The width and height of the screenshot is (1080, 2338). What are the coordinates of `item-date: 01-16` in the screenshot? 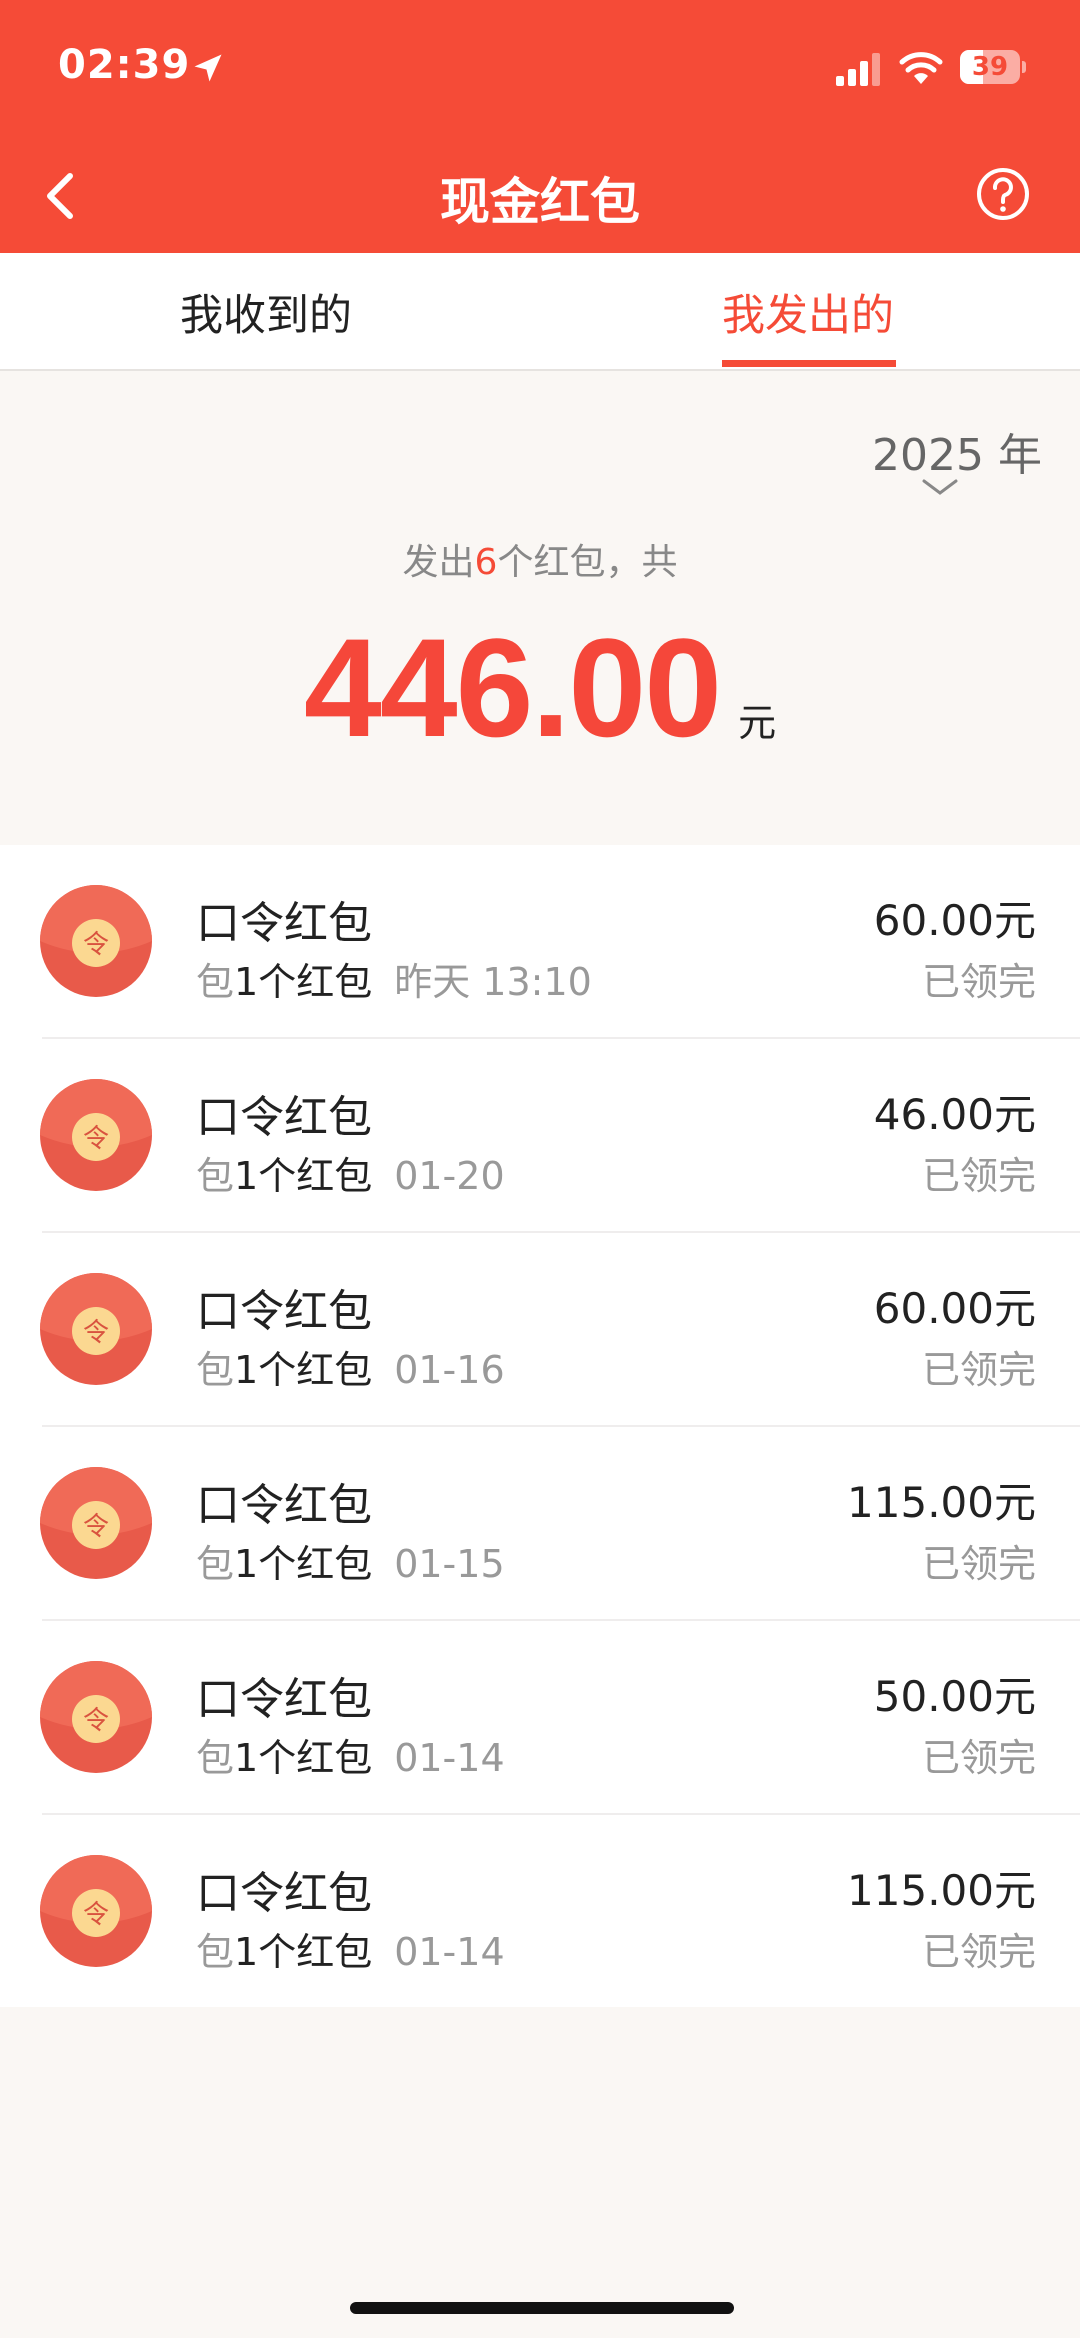 It's located at (449, 1370).